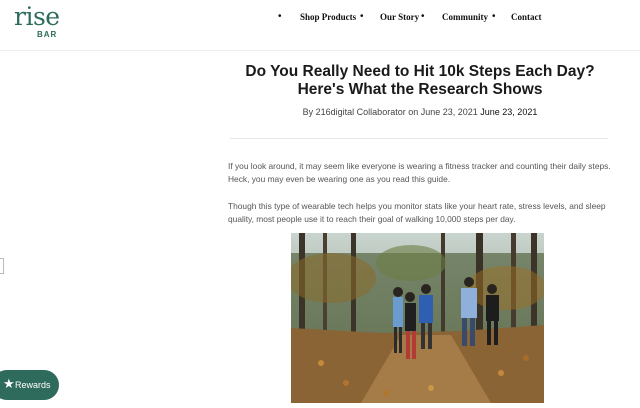 The width and height of the screenshot is (640, 408). I want to click on side-tab-handle, so click(2, 266).